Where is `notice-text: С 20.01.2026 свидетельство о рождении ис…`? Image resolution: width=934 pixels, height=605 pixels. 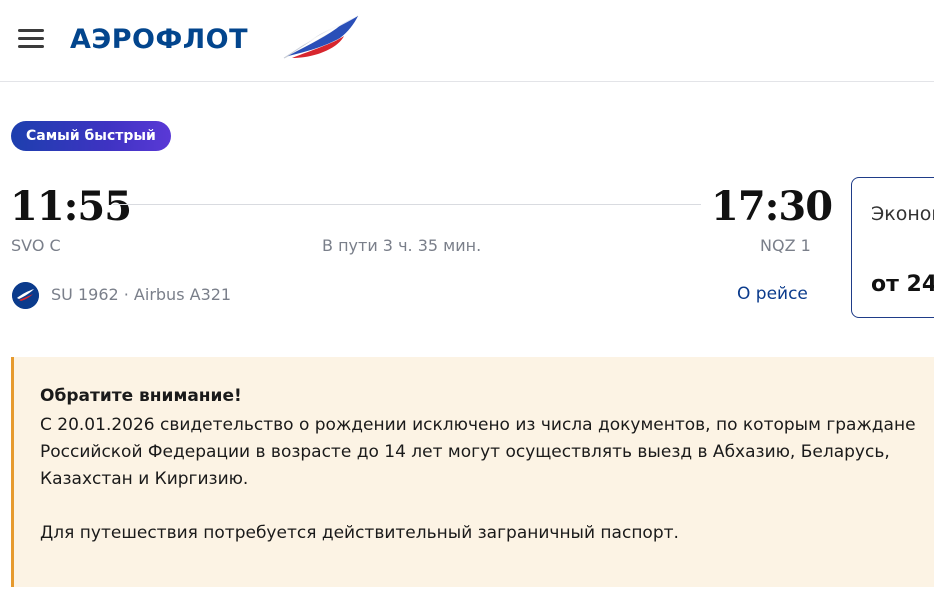 notice-text: С 20.01.2026 свидетельство о рождении ис… is located at coordinates (478, 452).